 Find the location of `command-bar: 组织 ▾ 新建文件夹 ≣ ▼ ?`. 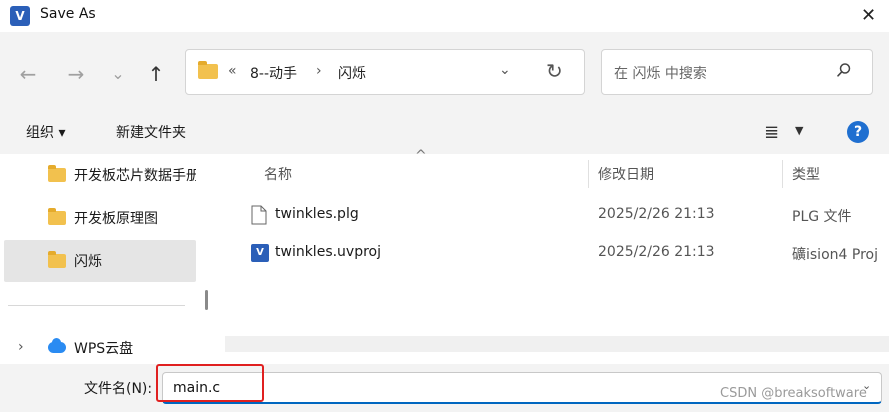

command-bar: 组织 ▾ 新建文件夹 ≣ ▼ ? is located at coordinates (444, 133).